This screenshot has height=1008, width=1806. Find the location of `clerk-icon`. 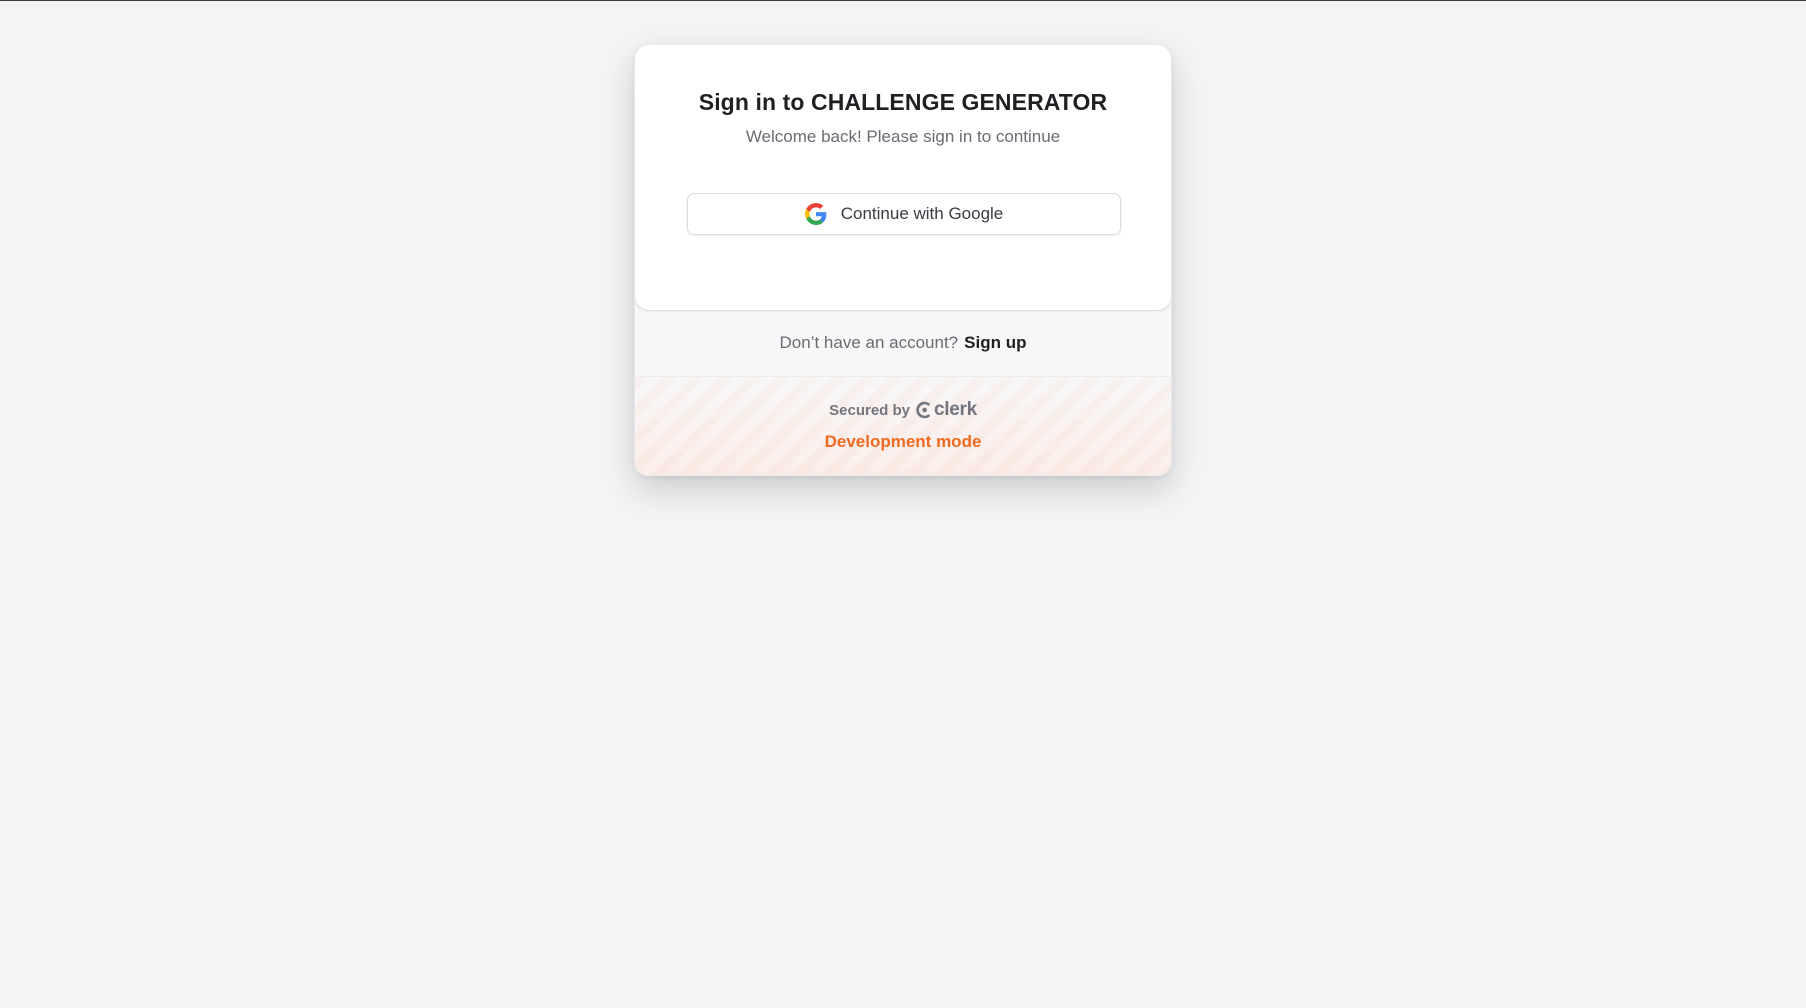

clerk-icon is located at coordinates (924, 410).